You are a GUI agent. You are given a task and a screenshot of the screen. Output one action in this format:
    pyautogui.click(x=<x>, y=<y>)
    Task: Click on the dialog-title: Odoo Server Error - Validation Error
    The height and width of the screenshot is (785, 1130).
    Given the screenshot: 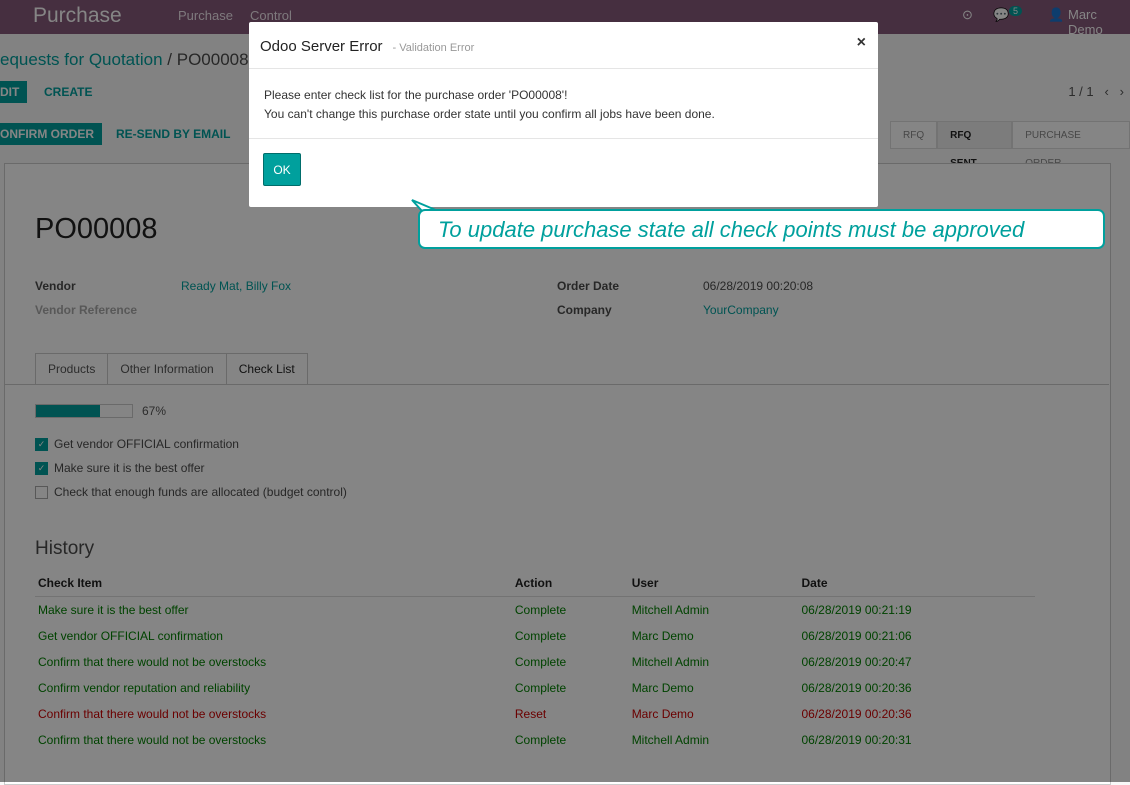 What is the action you would take?
    pyautogui.click(x=367, y=46)
    